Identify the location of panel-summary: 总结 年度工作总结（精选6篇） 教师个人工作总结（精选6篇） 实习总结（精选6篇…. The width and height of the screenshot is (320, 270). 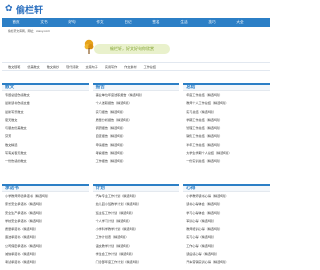
(226, 124).